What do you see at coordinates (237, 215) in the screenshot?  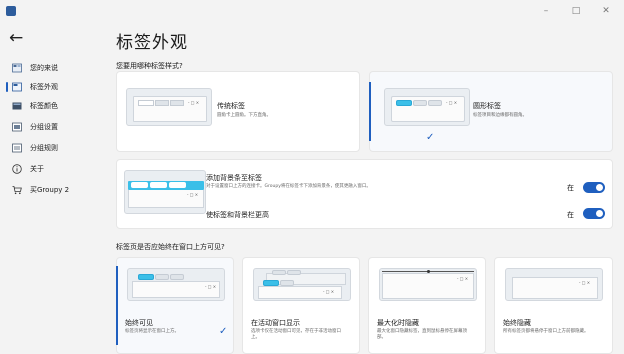 I see `setting-secondary-title: 使标签和背景栏更高` at bounding box center [237, 215].